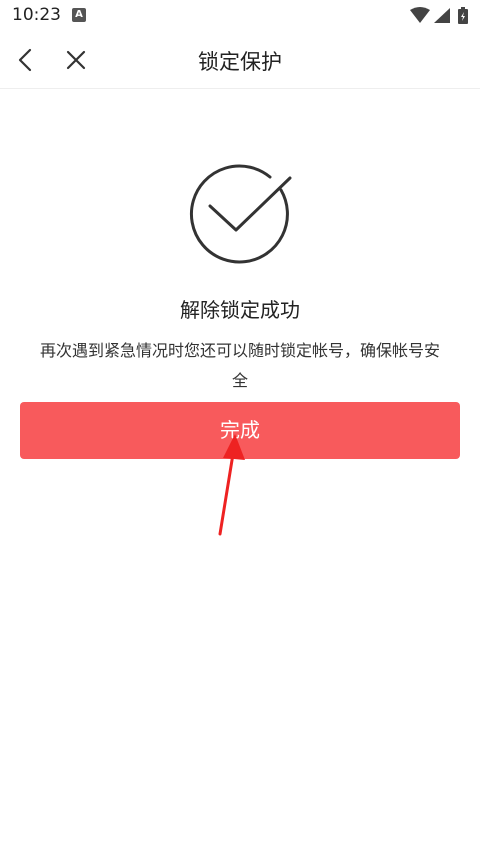 The image size is (480, 854). I want to click on wifi-icon, so click(420, 15).